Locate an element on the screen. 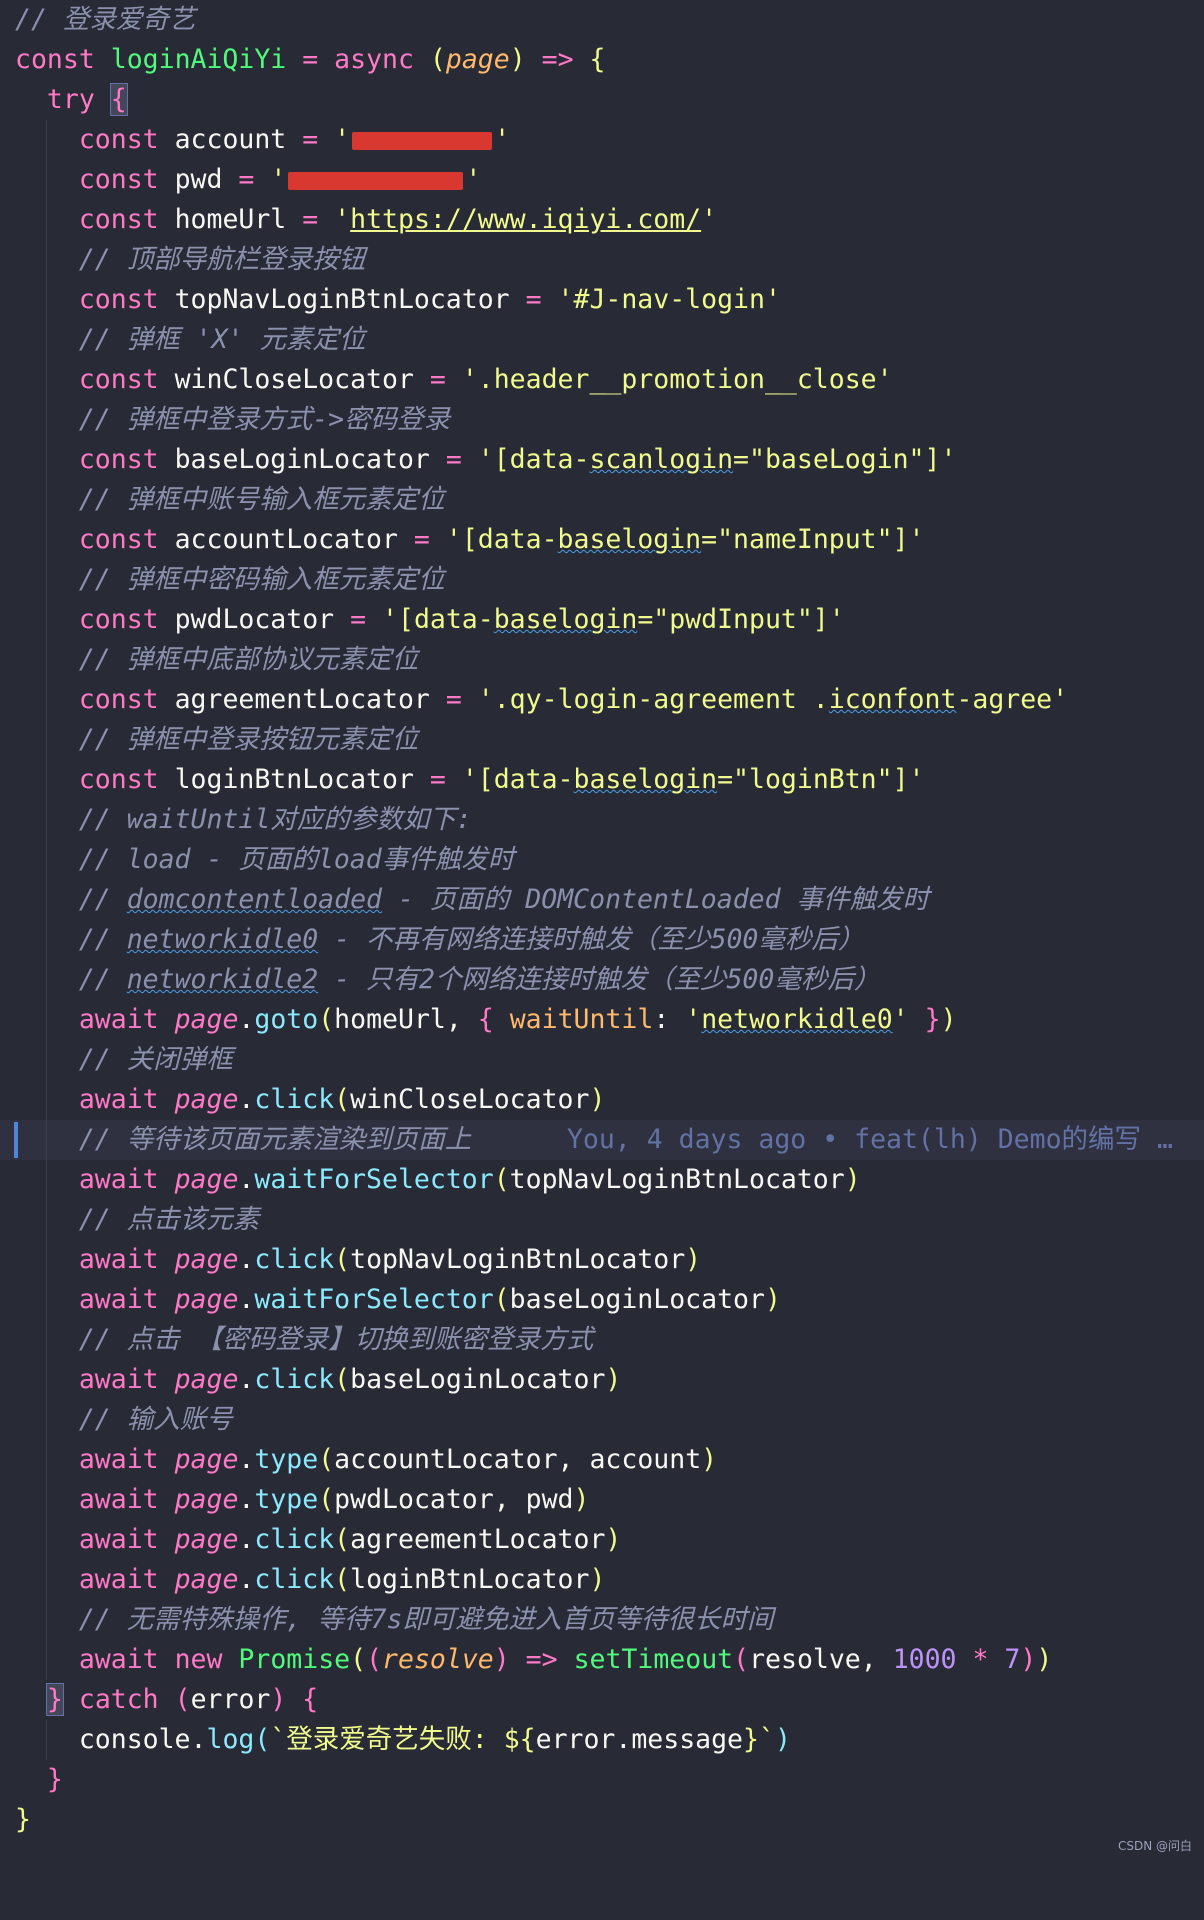 Image resolution: width=1204 pixels, height=1920 pixels. code-line: const homeUrl = 'https://www.iqiyi.com/' is located at coordinates (602, 220).